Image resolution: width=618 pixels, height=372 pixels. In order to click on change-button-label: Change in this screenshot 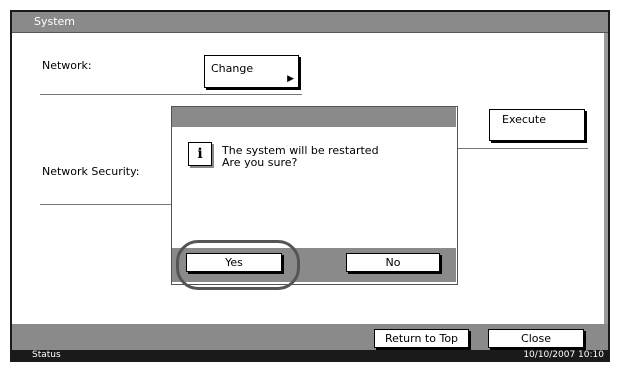, I will do `click(232, 68)`.